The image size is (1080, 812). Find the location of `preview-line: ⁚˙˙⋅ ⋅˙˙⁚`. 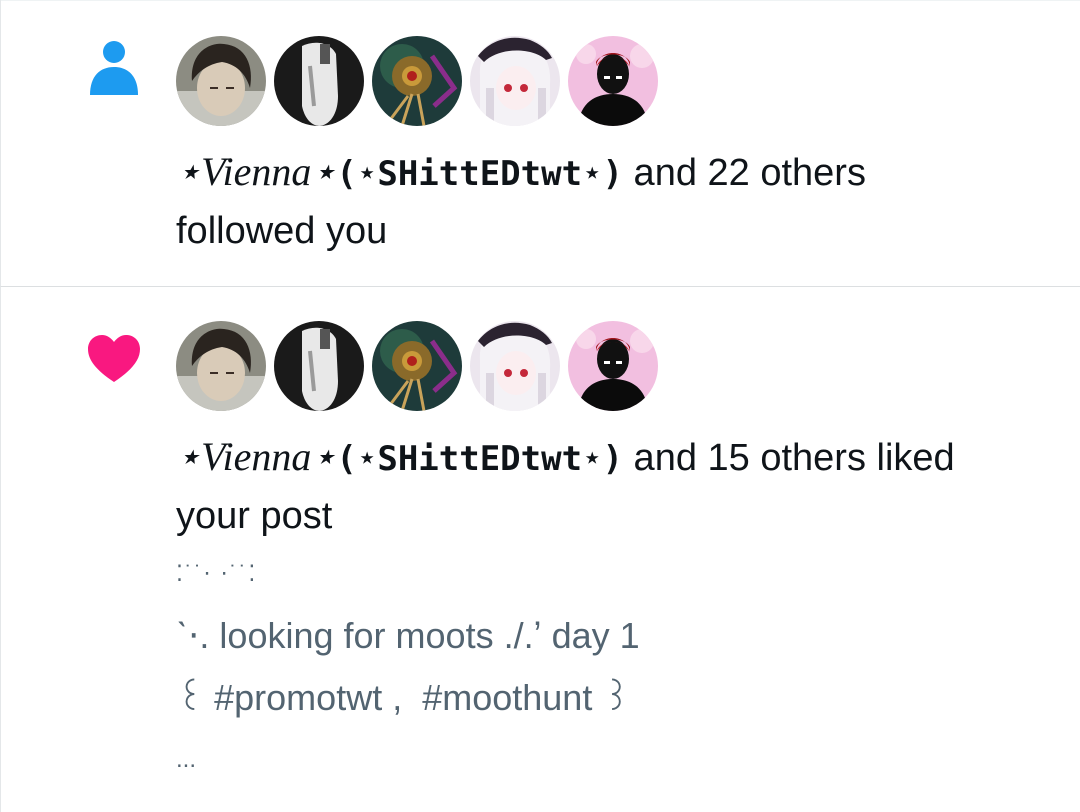

preview-line: ⁚˙˙⋅ ⋅˙˙⁚ is located at coordinates (217, 573).